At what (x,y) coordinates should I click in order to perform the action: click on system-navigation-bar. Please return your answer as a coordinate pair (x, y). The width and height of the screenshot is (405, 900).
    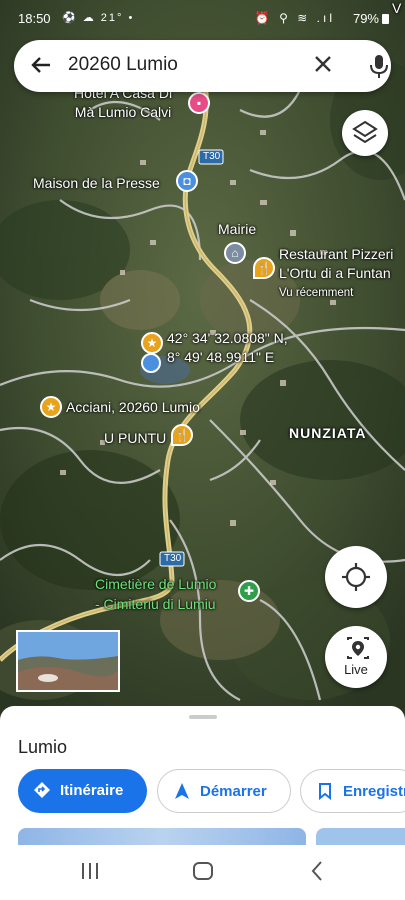
    Looking at the image, I should click on (202, 872).